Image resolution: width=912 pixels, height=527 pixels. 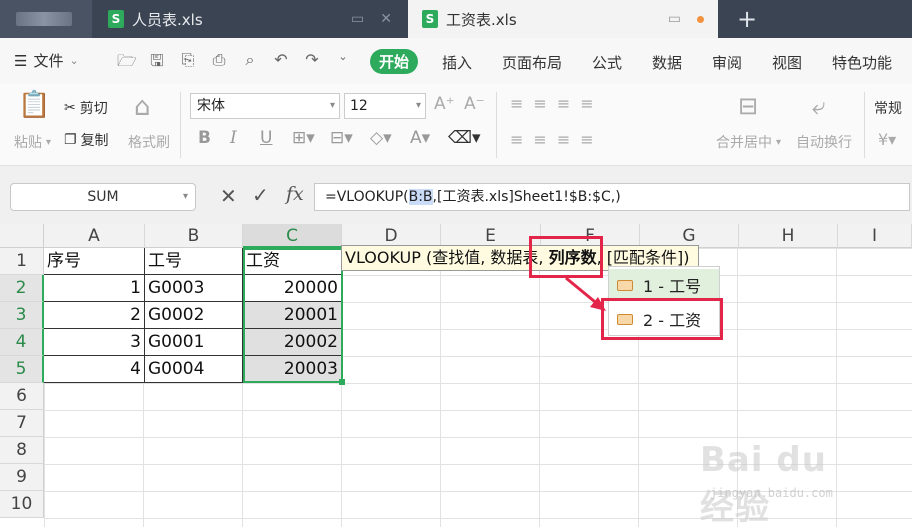 What do you see at coordinates (219, 63) in the screenshot?
I see `print-icon: ⎙` at bounding box center [219, 63].